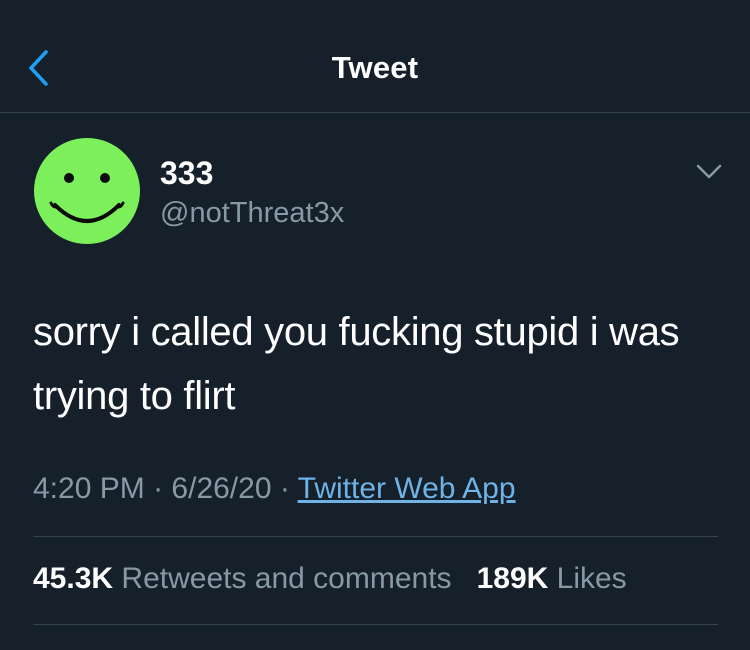 This screenshot has height=650, width=750. What do you see at coordinates (89, 488) in the screenshot?
I see `tweet-time: 4:20 PM` at bounding box center [89, 488].